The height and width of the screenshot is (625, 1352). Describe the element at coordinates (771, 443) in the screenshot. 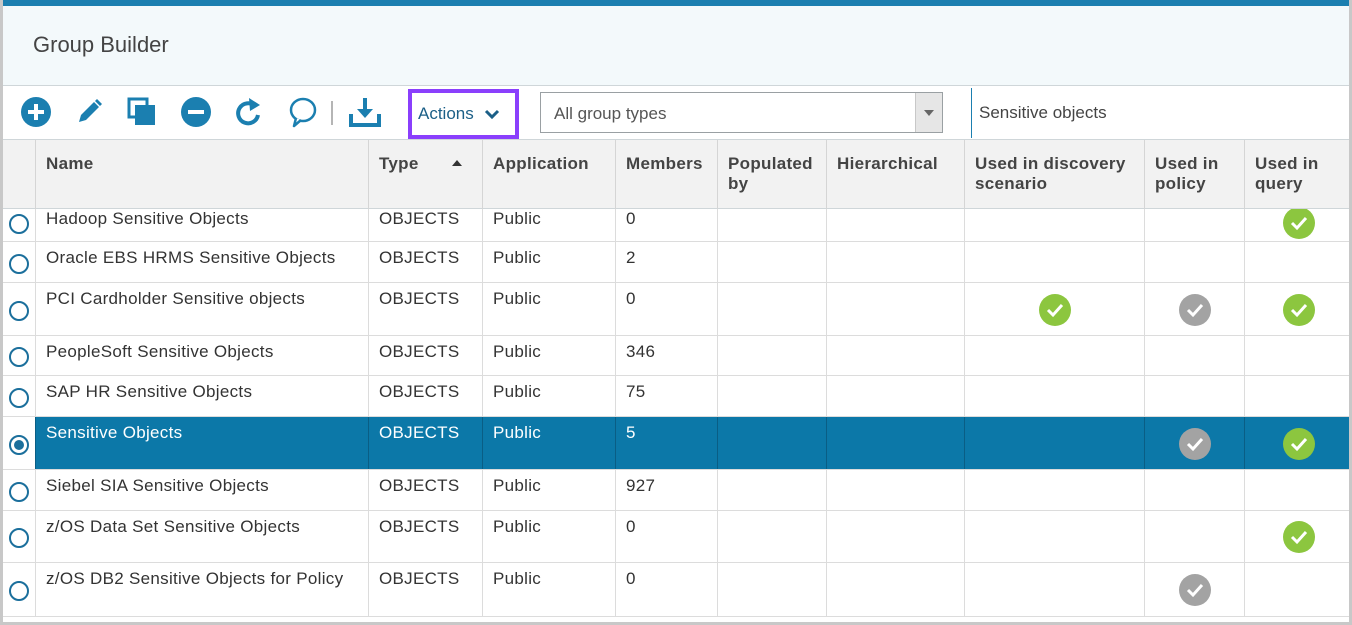

I see `cell-populated-by` at that location.